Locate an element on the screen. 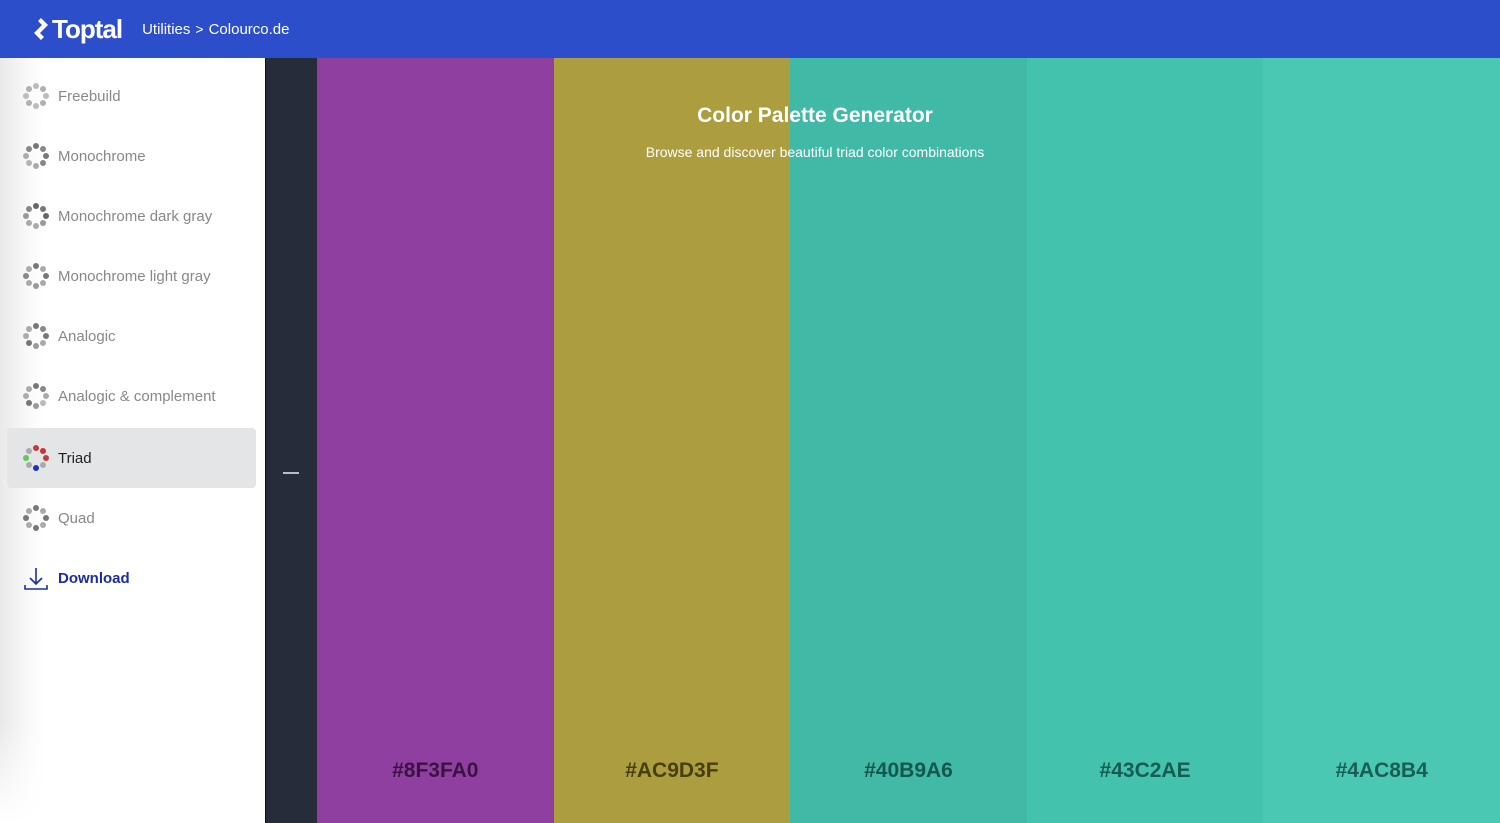  swatch-hex-label: #43C2AE is located at coordinates (1145, 771).